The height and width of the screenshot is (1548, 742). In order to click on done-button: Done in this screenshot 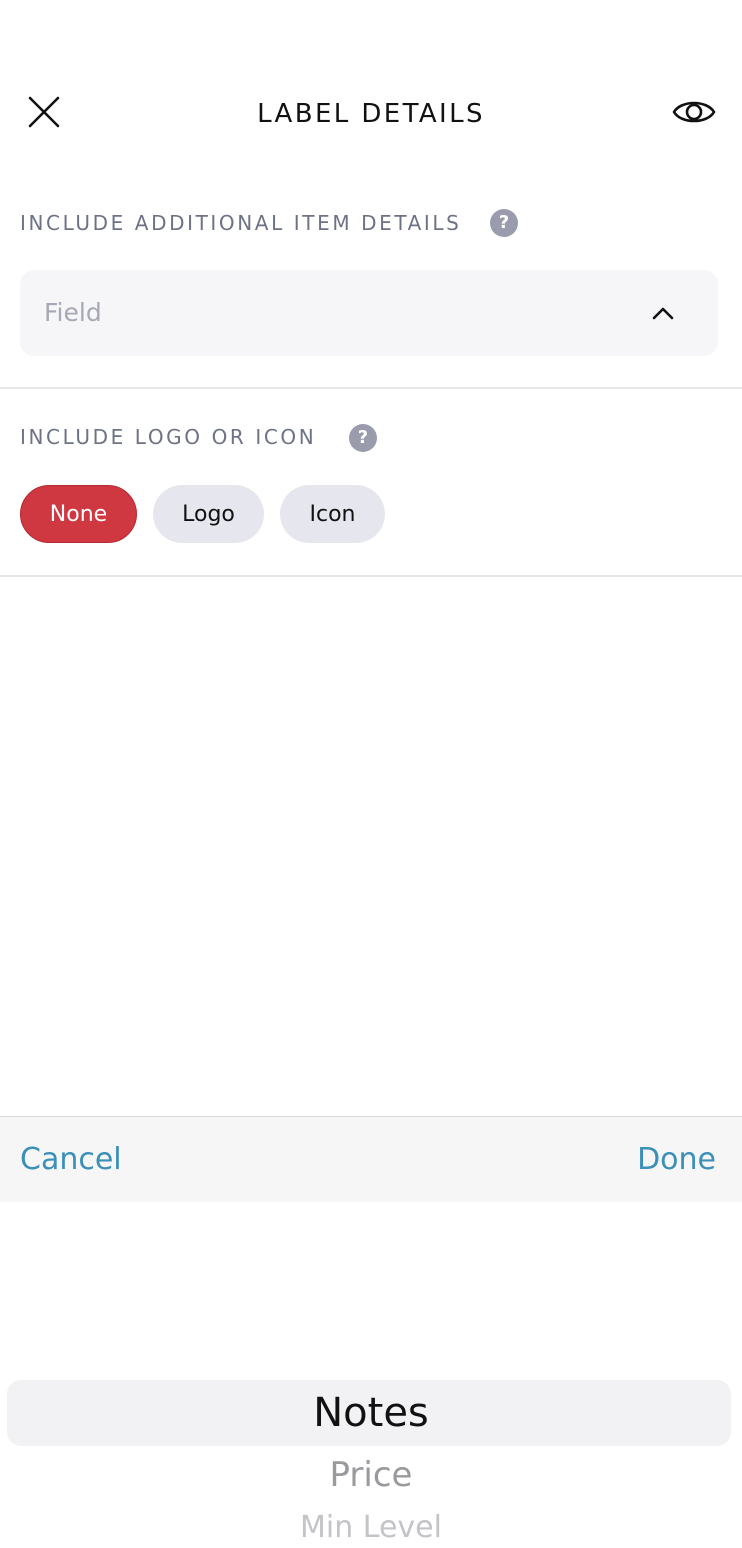, I will do `click(676, 1160)`.